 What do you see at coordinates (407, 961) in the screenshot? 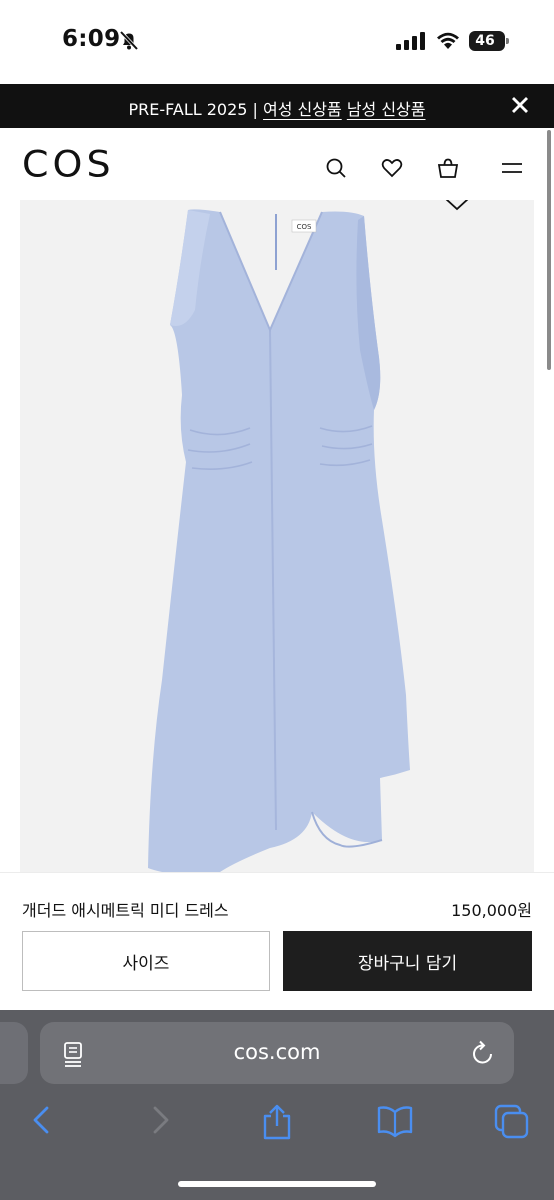
I see `add-to-cart-button: 장바구니 담기` at bounding box center [407, 961].